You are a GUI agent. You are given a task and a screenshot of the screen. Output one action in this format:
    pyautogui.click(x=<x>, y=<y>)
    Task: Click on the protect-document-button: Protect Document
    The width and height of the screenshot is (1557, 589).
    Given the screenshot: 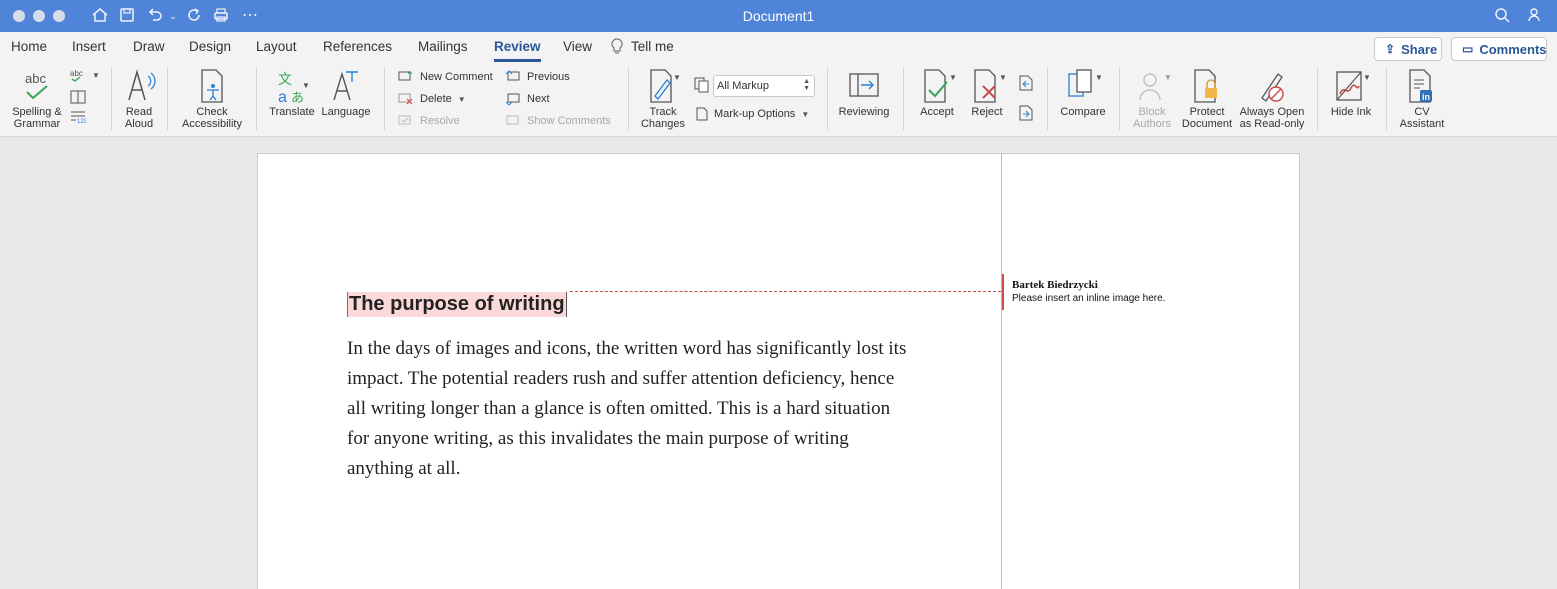 What is the action you would take?
    pyautogui.click(x=1207, y=98)
    